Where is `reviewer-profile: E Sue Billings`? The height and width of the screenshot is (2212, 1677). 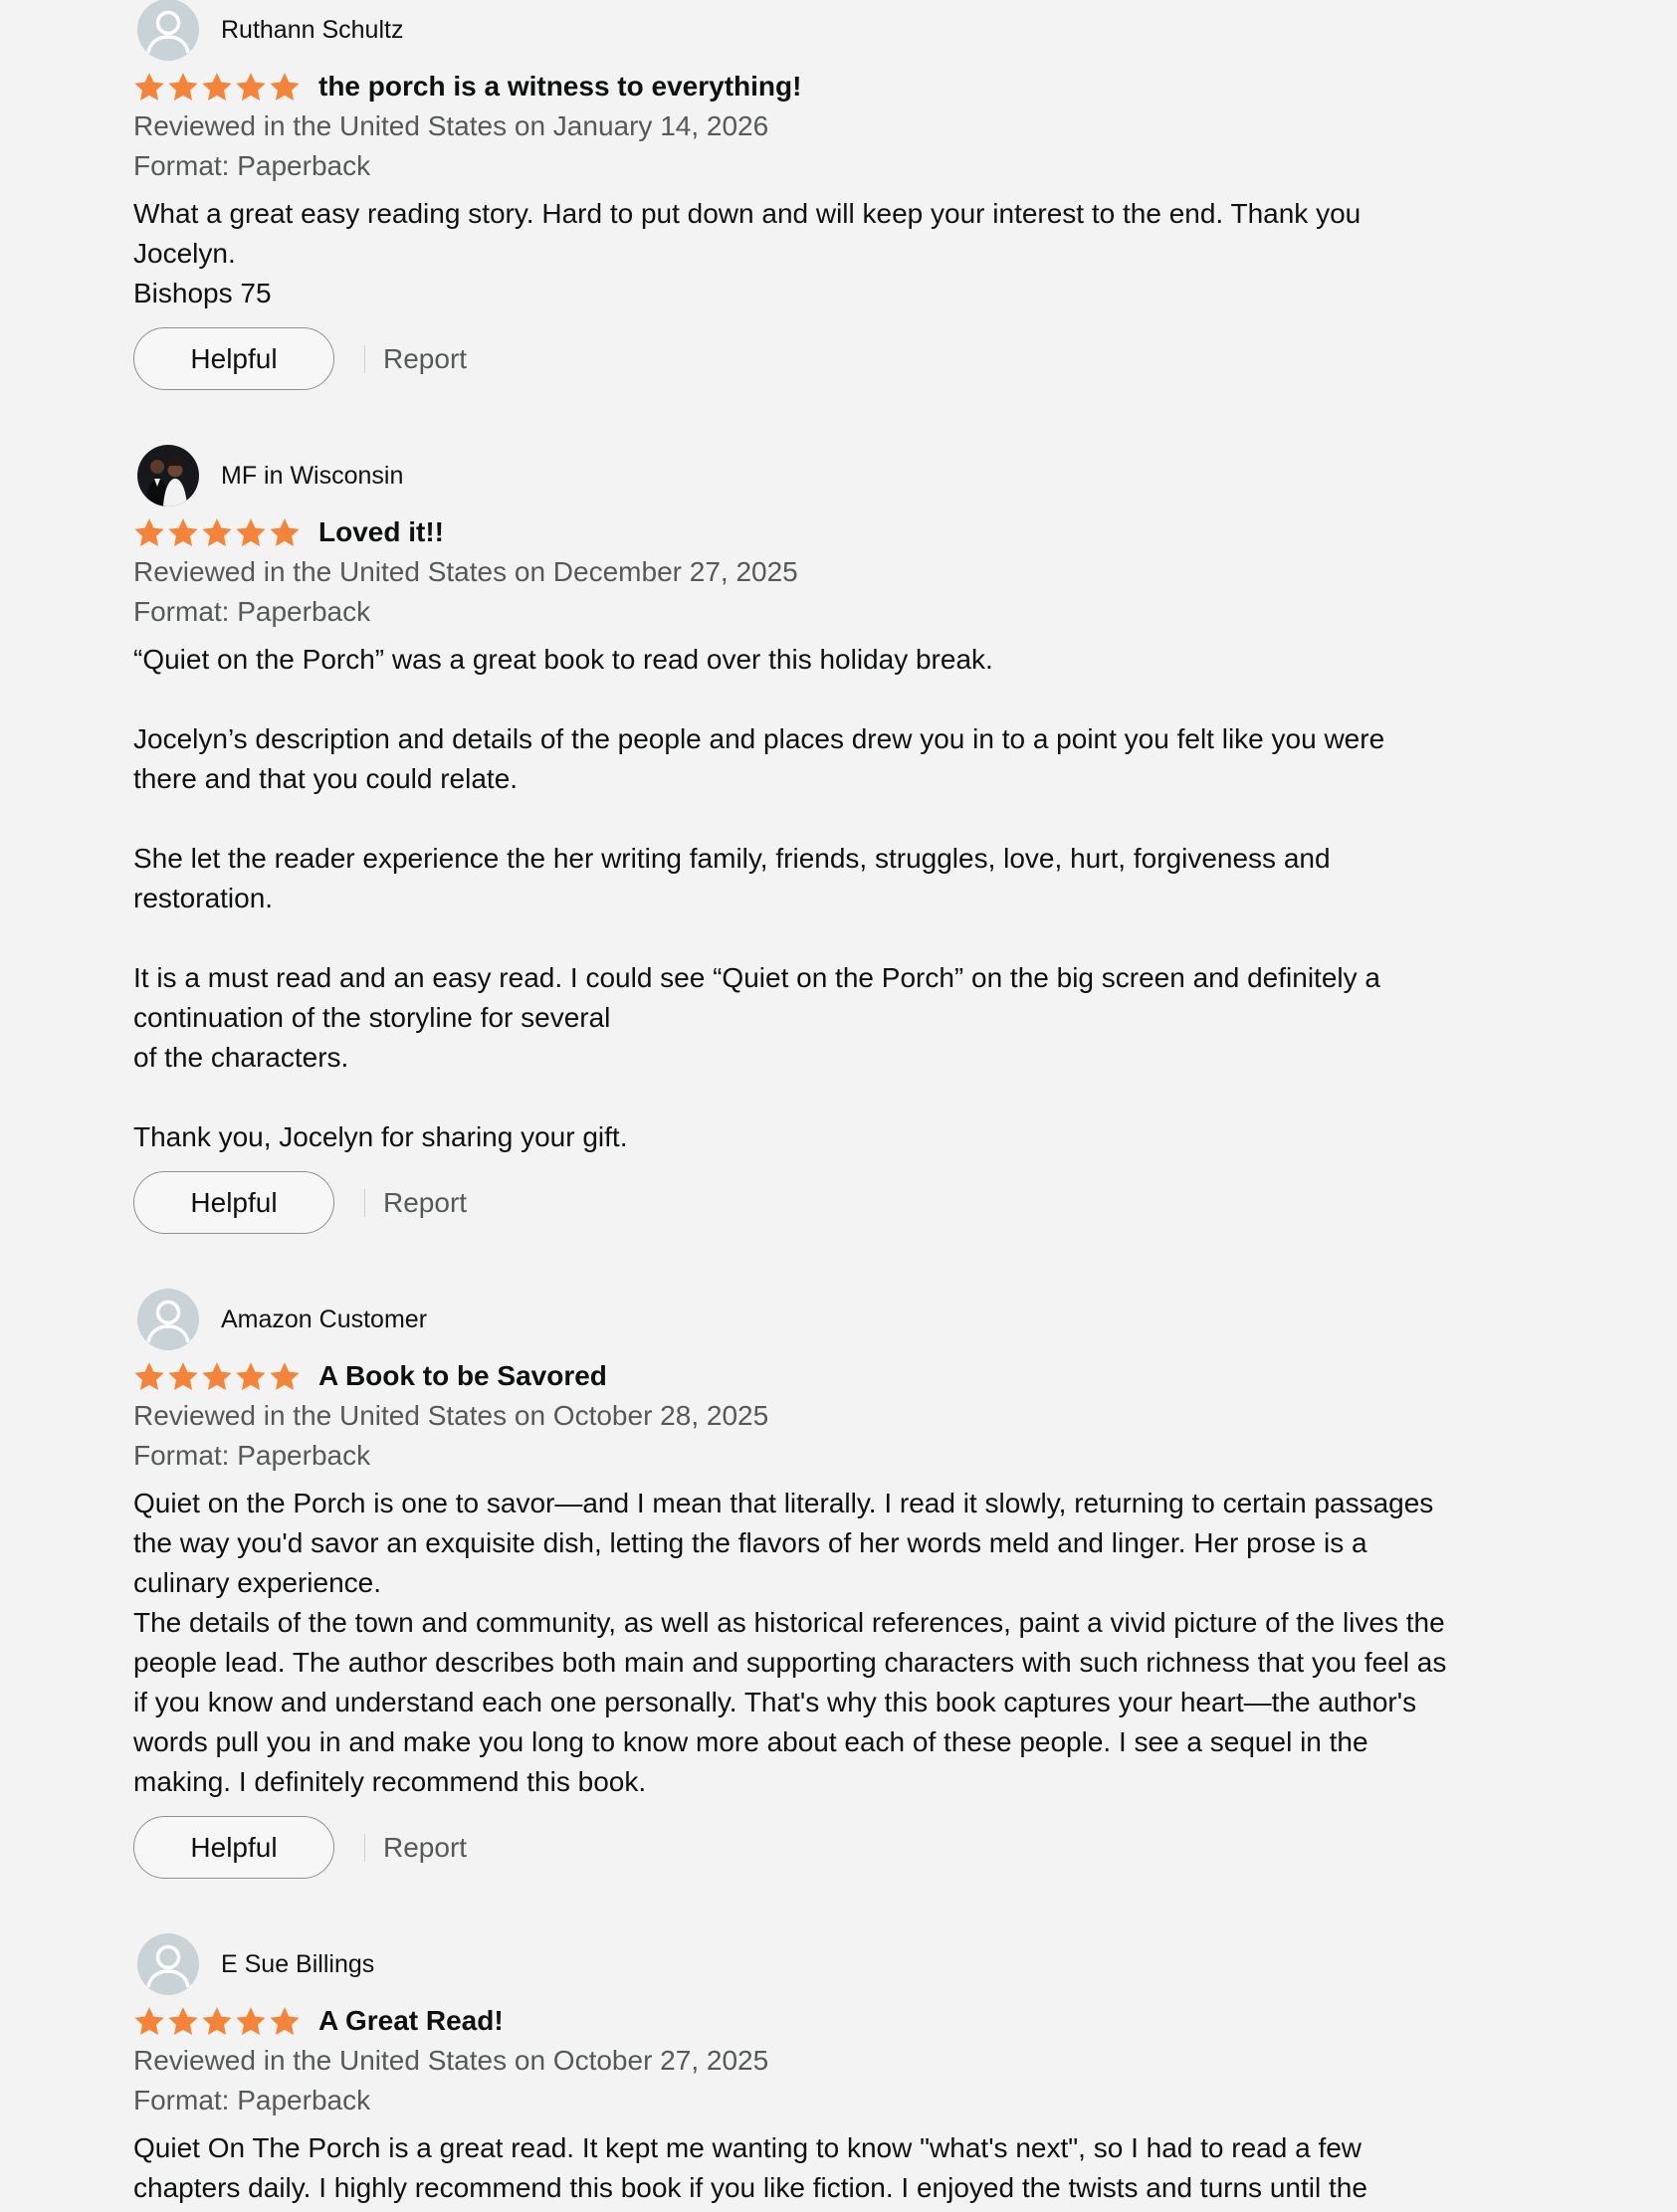
reviewer-profile: E Sue Billings is located at coordinates (750, 1964).